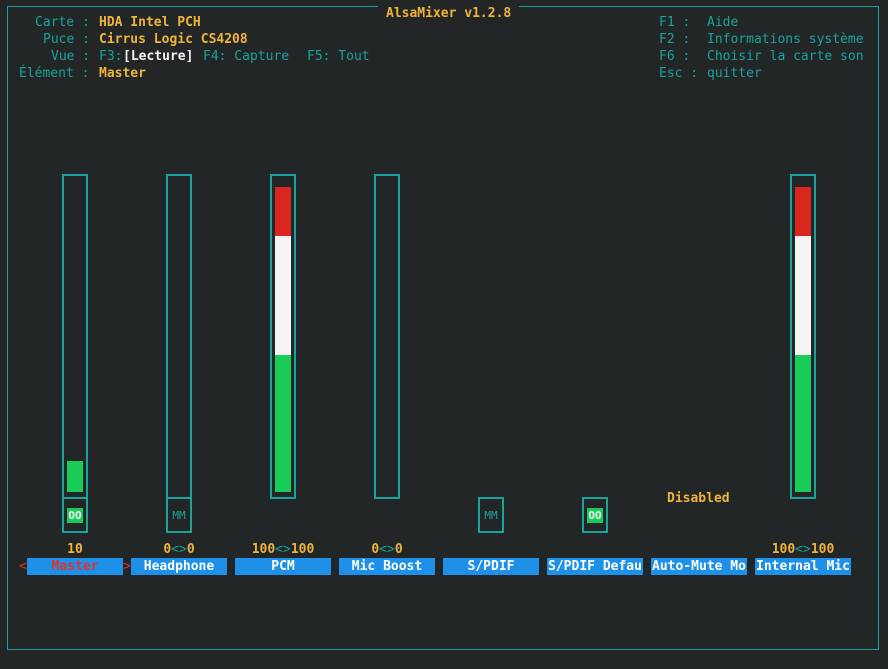  I want to click on pcm-volume-track, so click(283, 336).